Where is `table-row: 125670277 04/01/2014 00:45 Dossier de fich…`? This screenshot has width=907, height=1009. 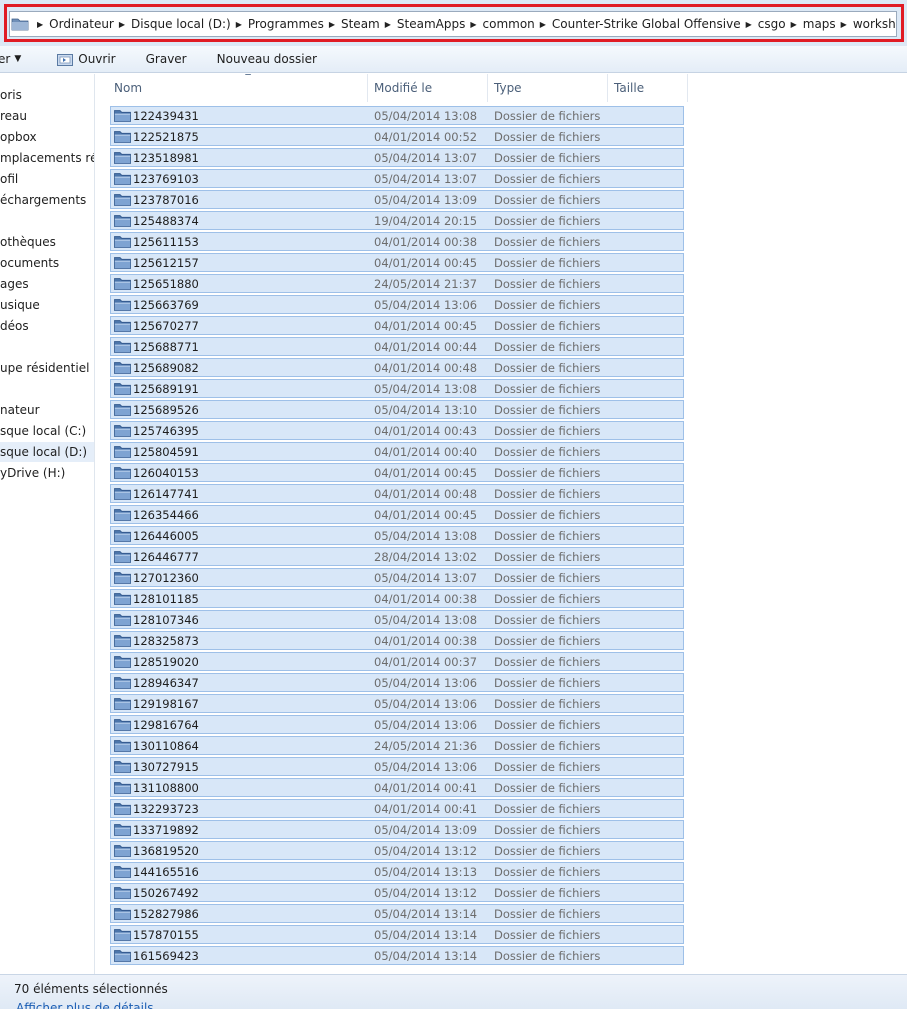 table-row: 125670277 04/01/2014 00:45 Dossier de fich… is located at coordinates (397, 325).